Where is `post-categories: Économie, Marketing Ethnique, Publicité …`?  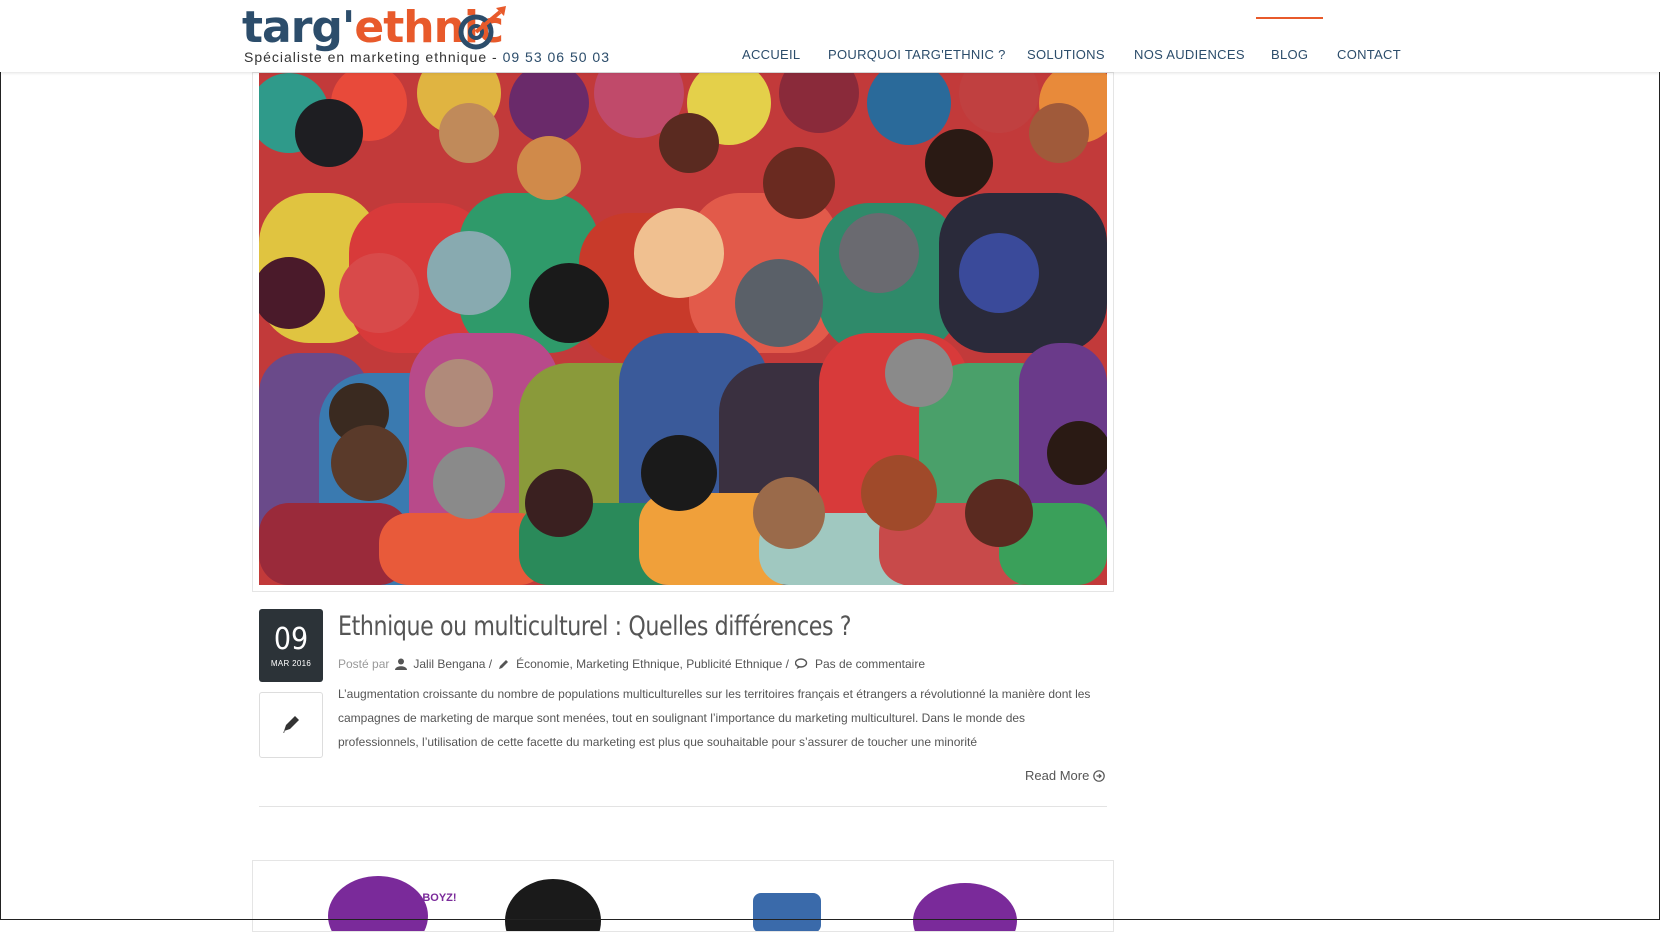 post-categories: Économie, Marketing Ethnique, Publicité … is located at coordinates (652, 664).